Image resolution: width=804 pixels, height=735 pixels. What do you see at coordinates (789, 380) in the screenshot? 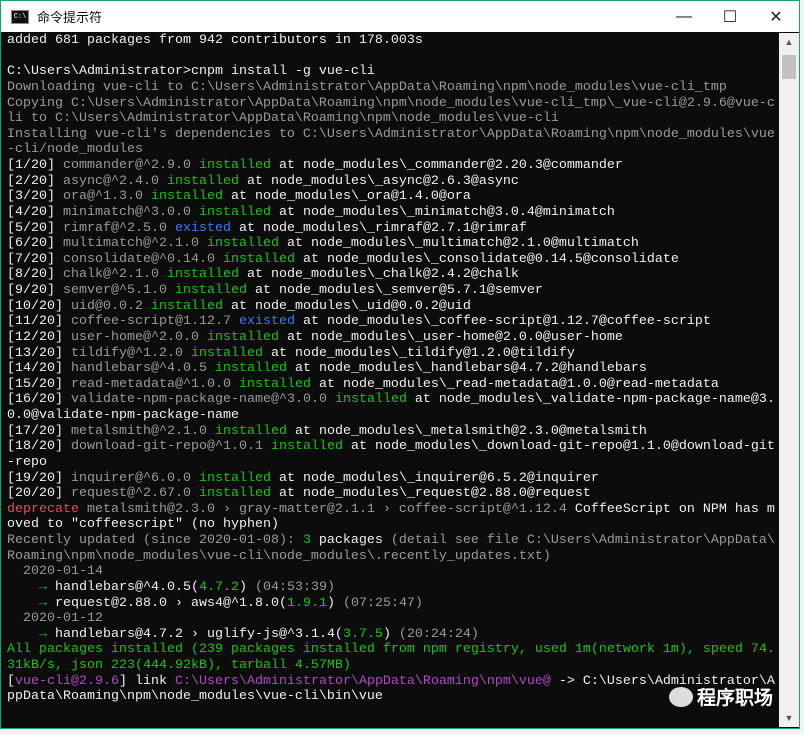
I see `vertical-scrollbar: ▲ ▼` at bounding box center [789, 380].